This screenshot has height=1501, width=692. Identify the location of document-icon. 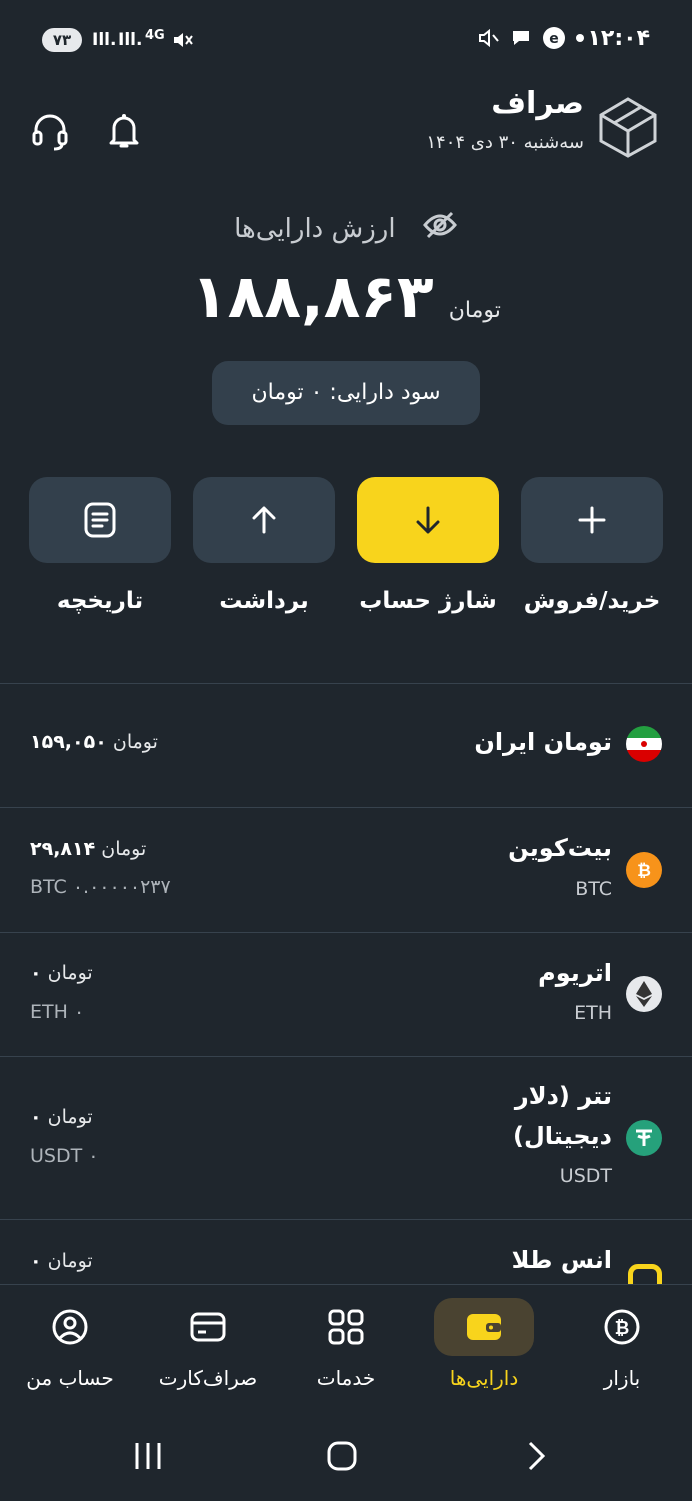
(100, 520).